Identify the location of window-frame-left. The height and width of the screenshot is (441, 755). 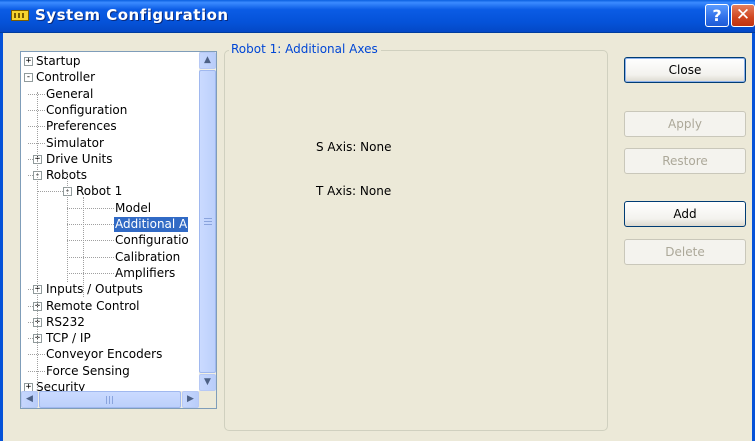
(1, 237).